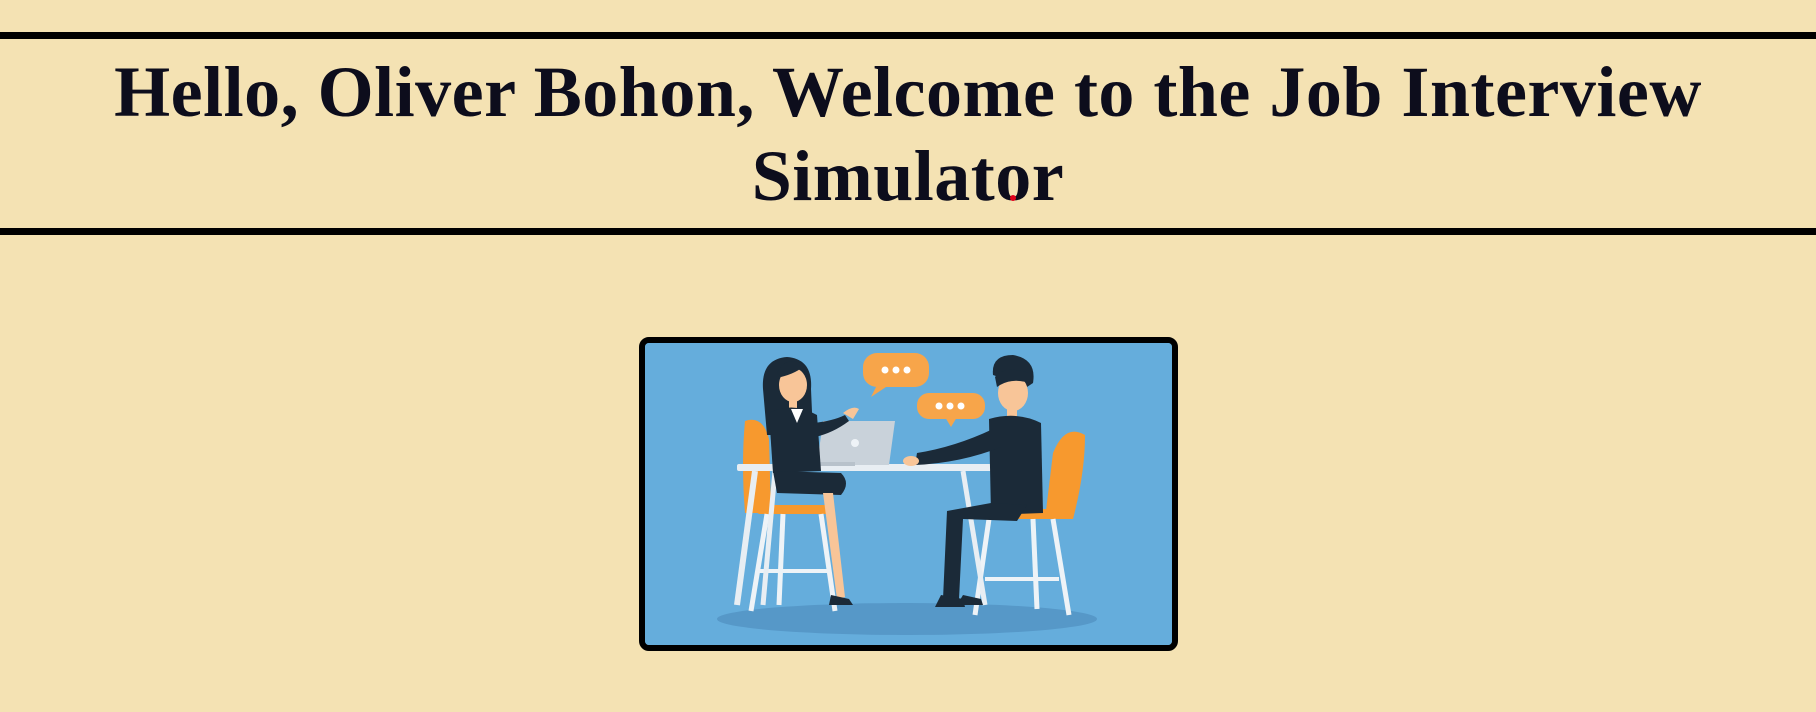 This screenshot has height=712, width=1816. What do you see at coordinates (907, 619) in the screenshot?
I see `floor-shadow` at bounding box center [907, 619].